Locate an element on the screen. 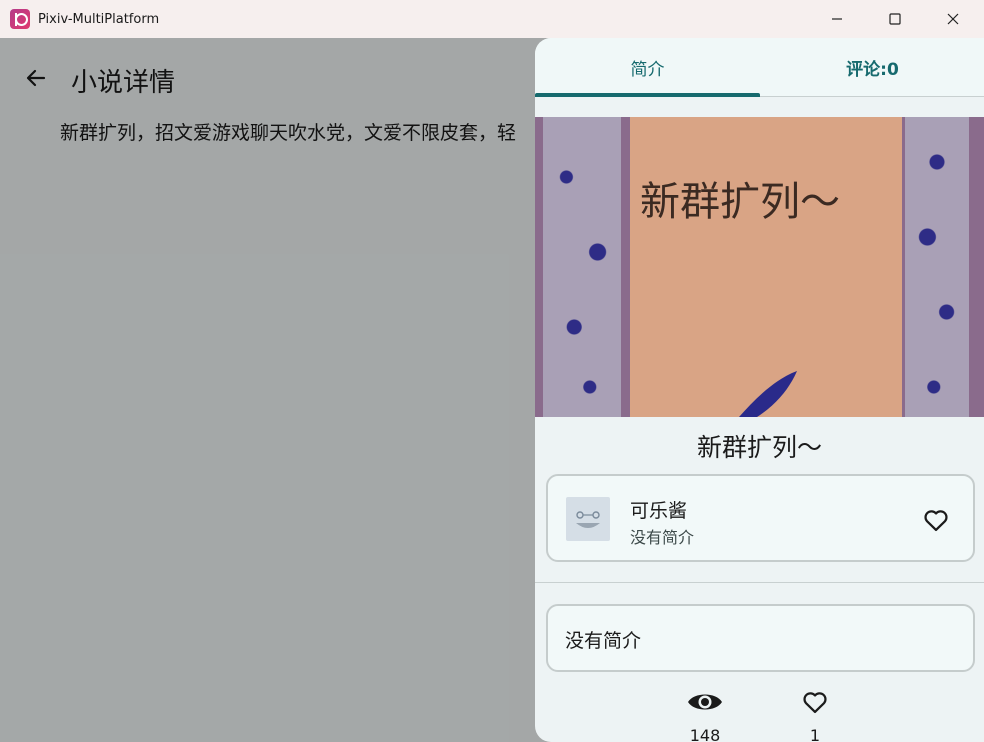 The image size is (984, 742). close-icon is located at coordinates (953, 19).